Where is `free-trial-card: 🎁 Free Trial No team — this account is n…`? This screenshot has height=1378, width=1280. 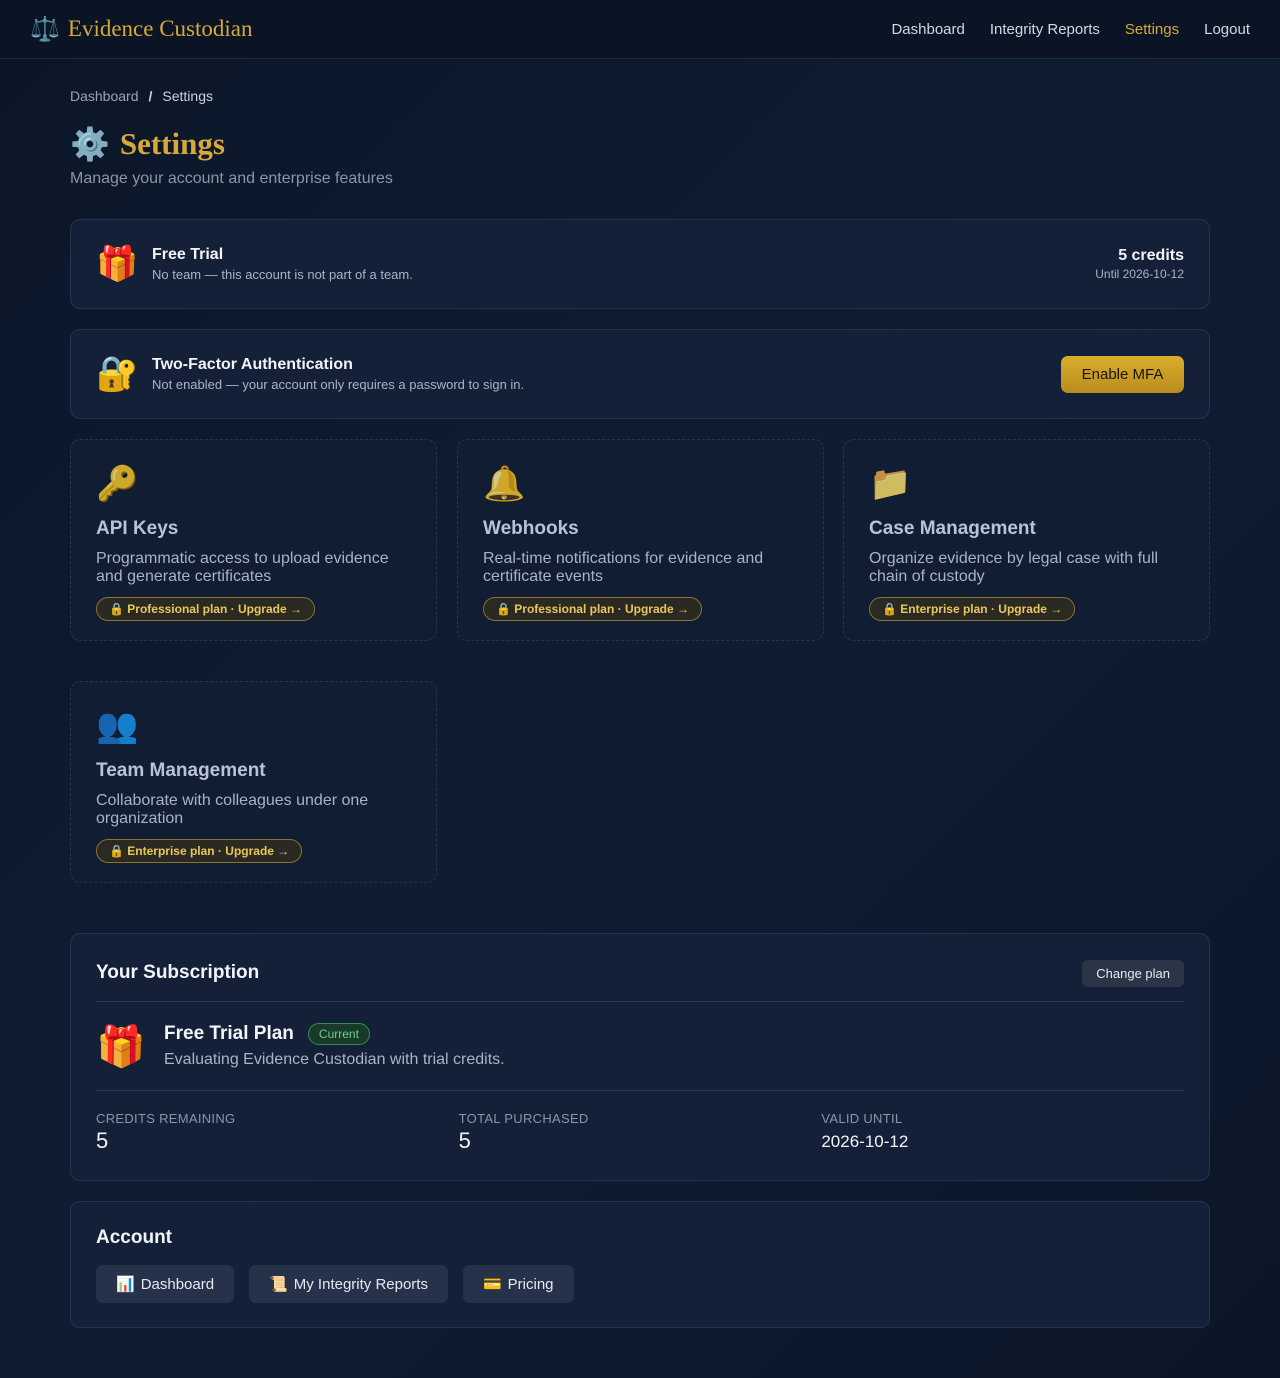
free-trial-card: 🎁 Free Trial No team — this account is n… is located at coordinates (640, 264).